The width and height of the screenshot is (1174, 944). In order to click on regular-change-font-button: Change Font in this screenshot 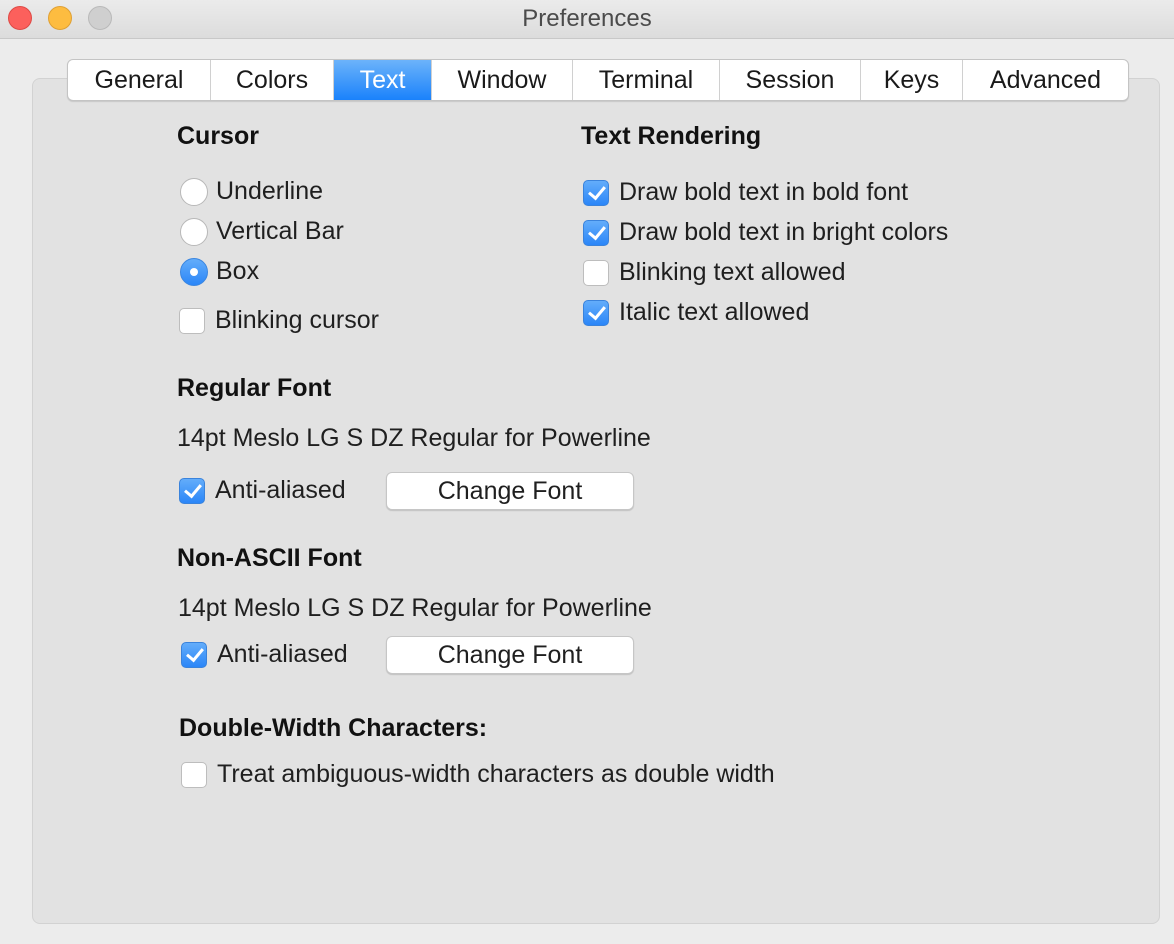, I will do `click(510, 491)`.